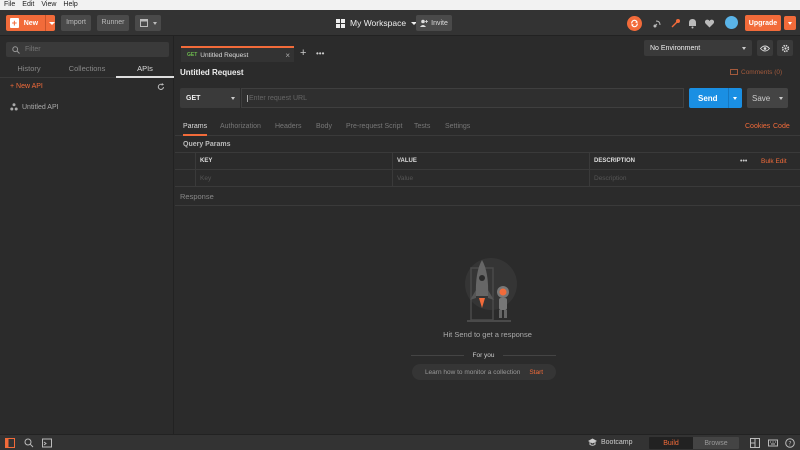 The image size is (800, 450). What do you see at coordinates (29, 443) in the screenshot?
I see `find-icon` at bounding box center [29, 443].